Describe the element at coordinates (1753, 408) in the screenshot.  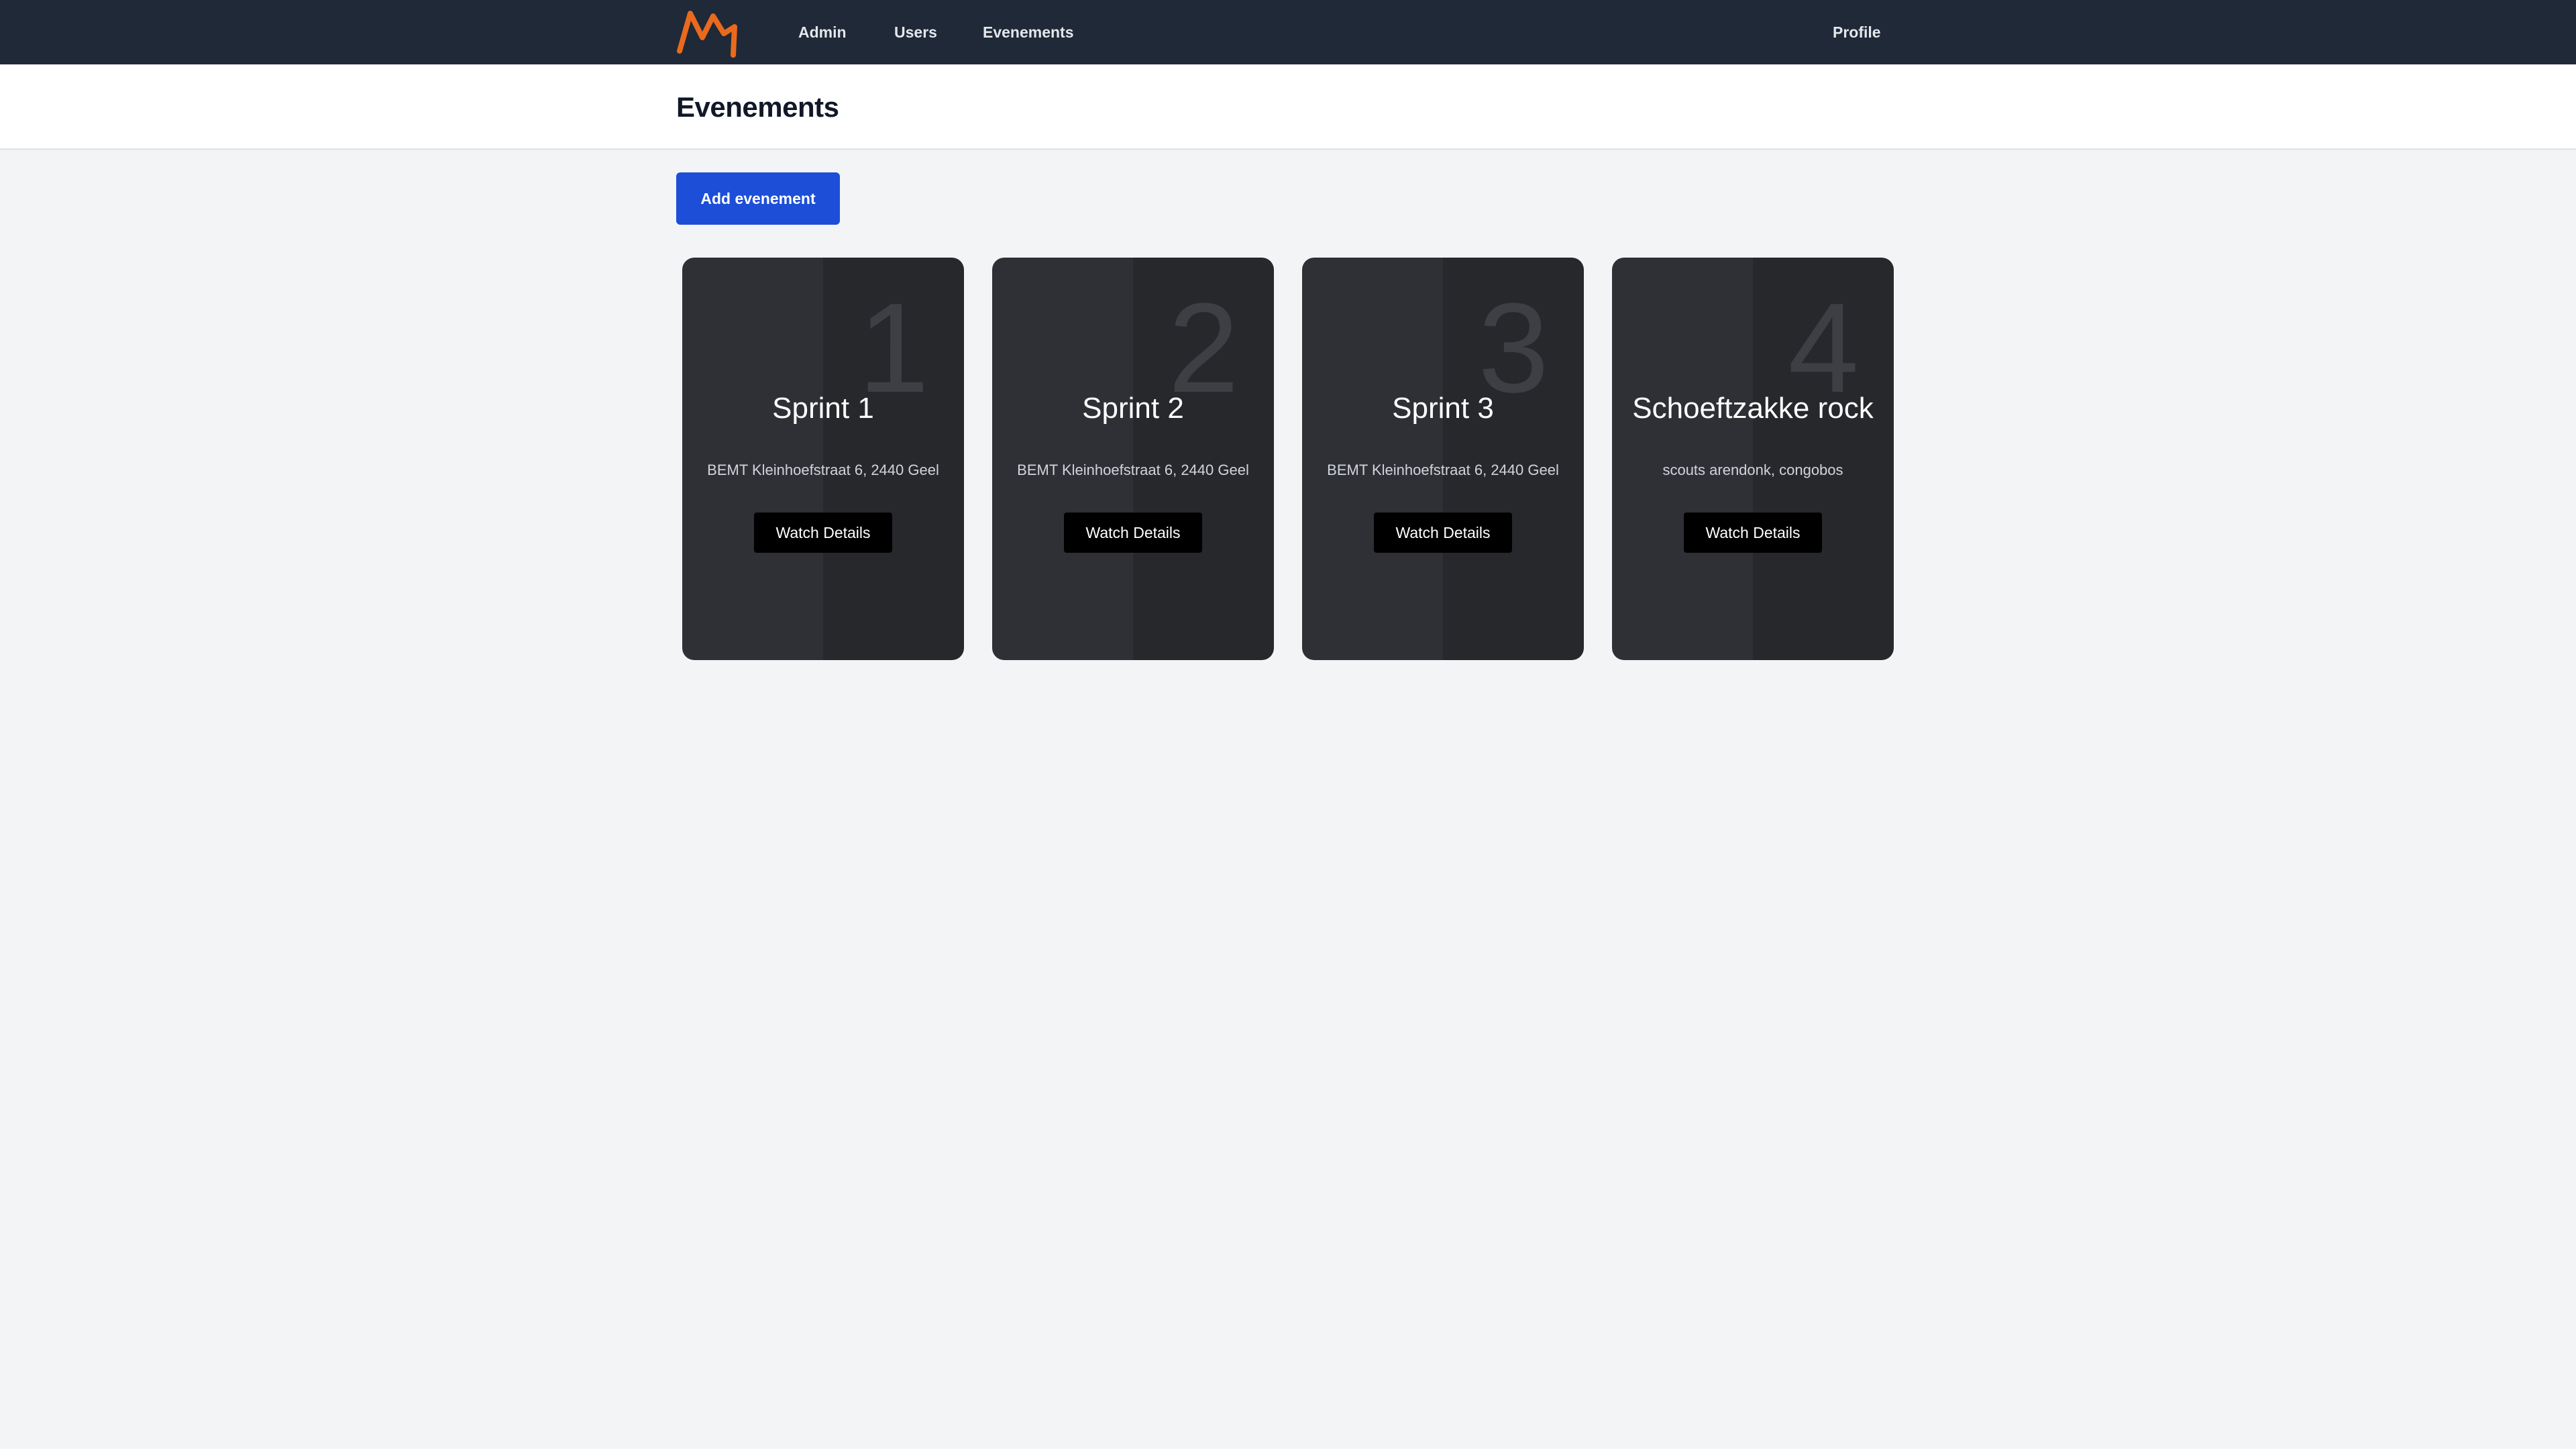
I see `card-title: Schoeftzakke rock` at that location.